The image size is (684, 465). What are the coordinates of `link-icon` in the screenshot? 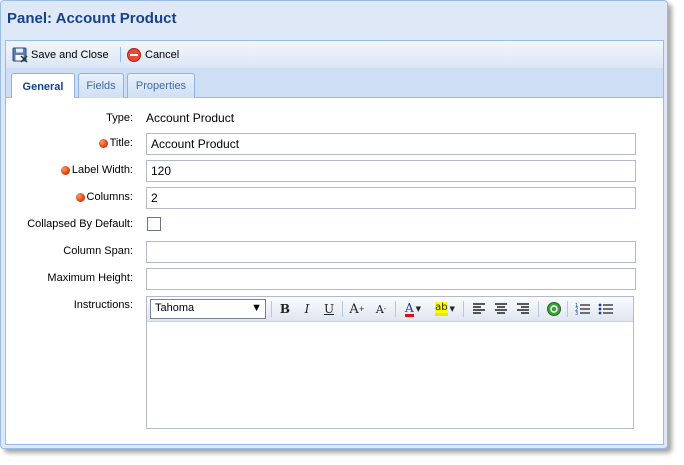 It's located at (554, 309).